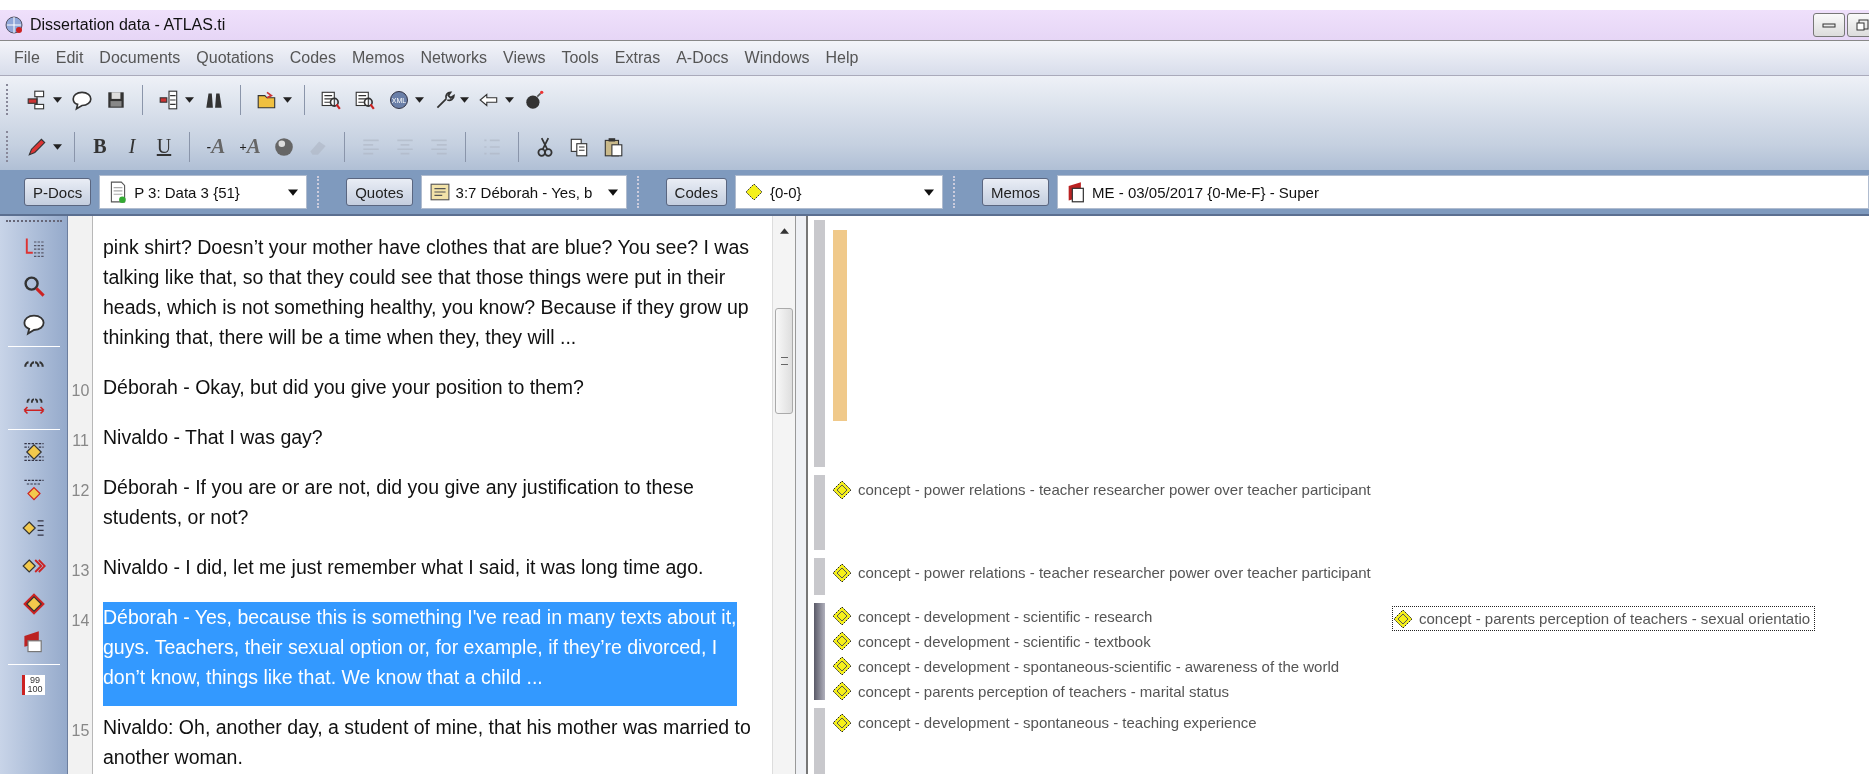 The width and height of the screenshot is (1869, 774). What do you see at coordinates (378, 58) in the screenshot?
I see `menu-item: Memos` at bounding box center [378, 58].